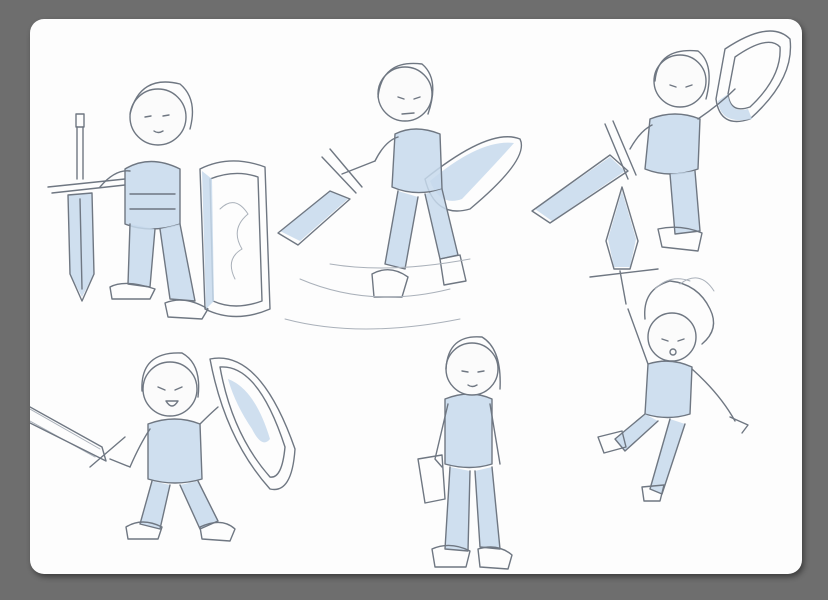  I want to click on figure-standing-sword-shield, so click(159, 200).